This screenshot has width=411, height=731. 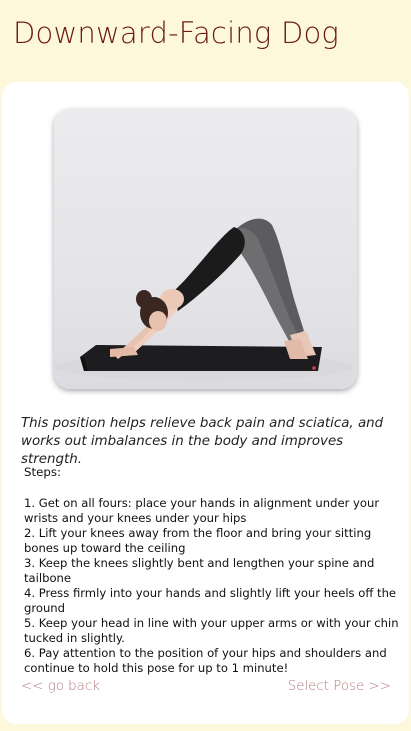 I want to click on page-title: Downward-Facing Dog, so click(x=176, y=33).